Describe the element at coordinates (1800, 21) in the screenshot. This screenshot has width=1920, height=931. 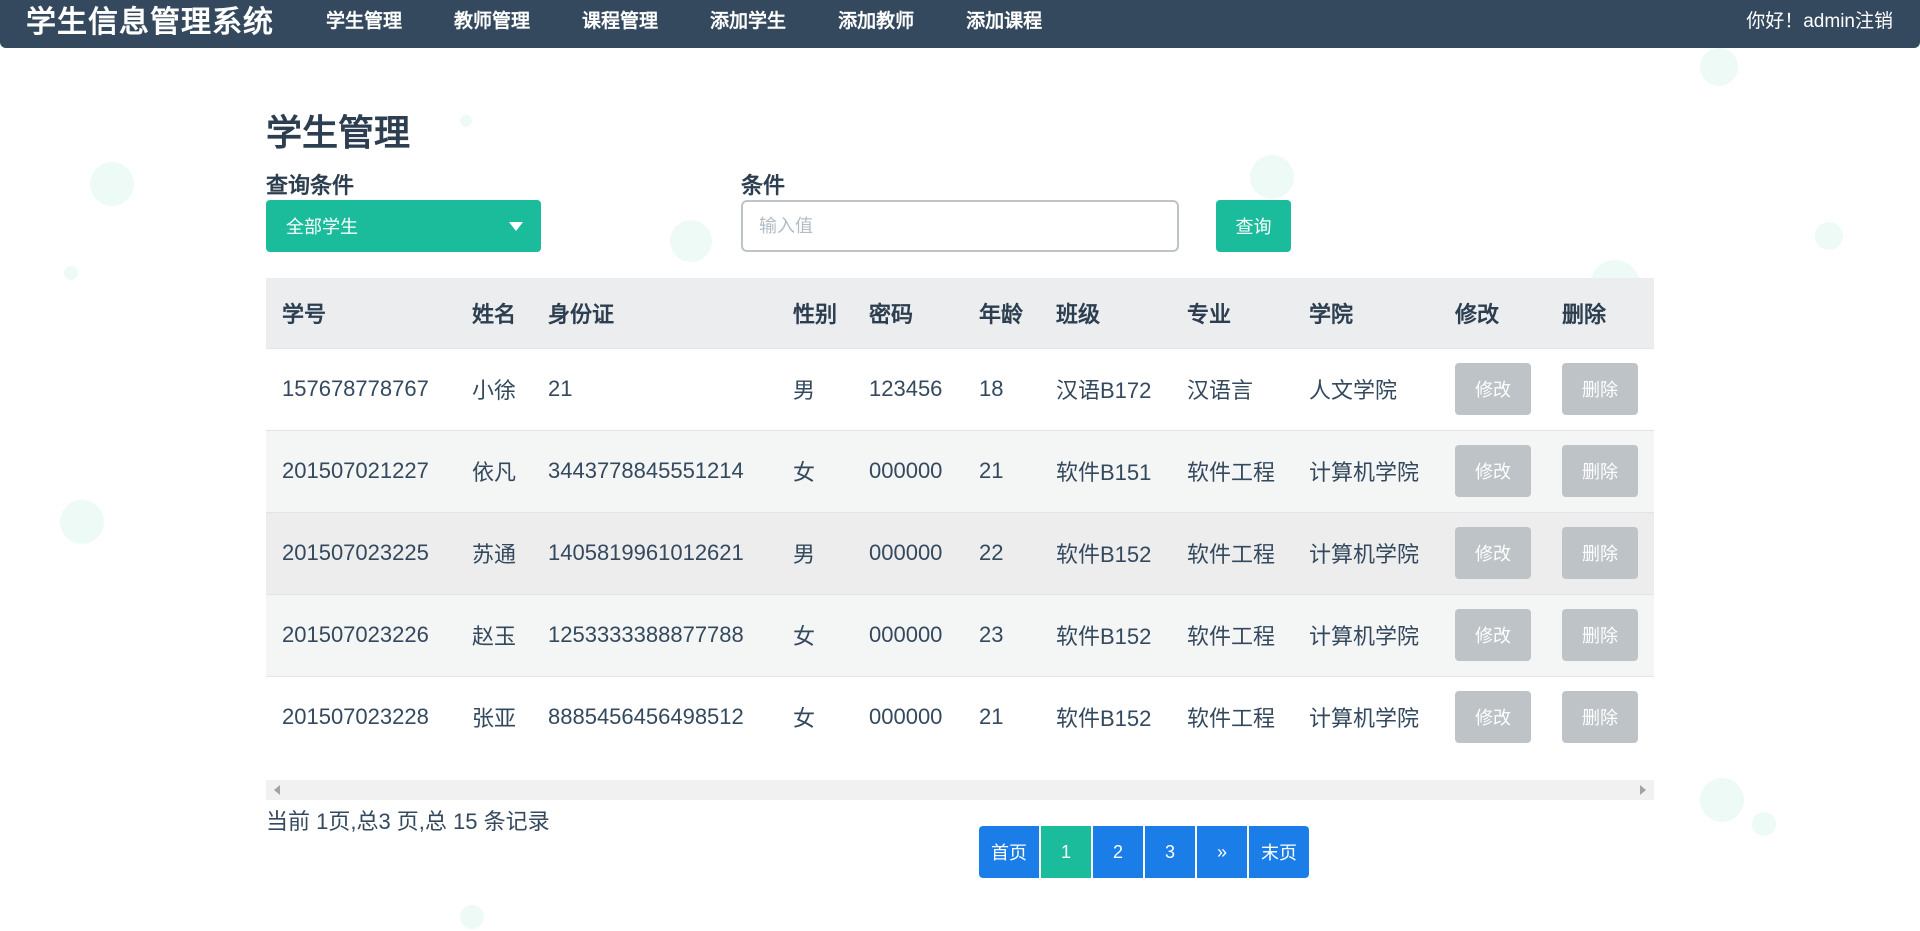
I see `greeting-text: 你好！admin` at that location.